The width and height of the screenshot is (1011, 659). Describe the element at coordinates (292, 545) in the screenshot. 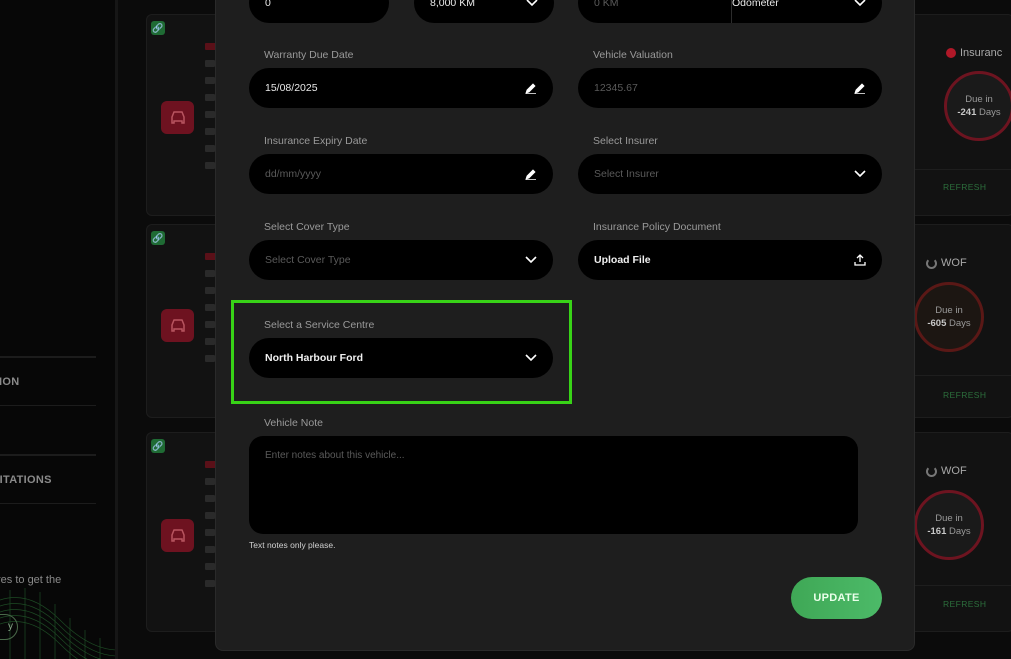

I see `vehicle-note-hint: Text notes only please.` at that location.